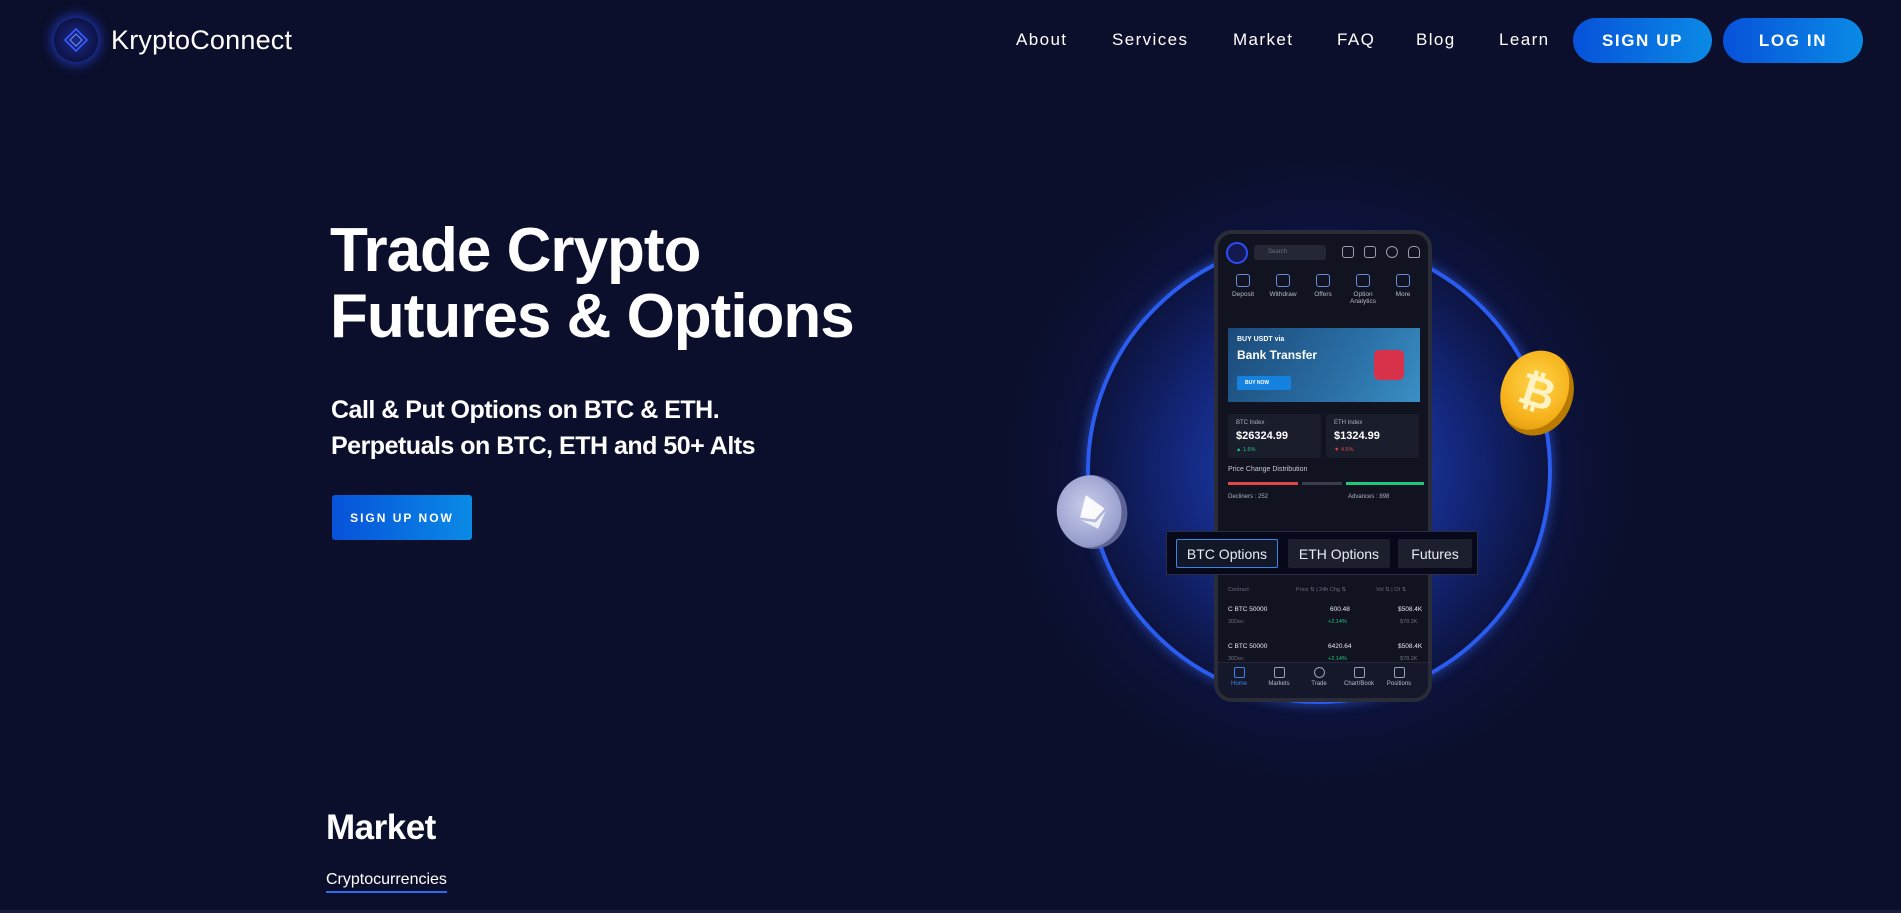 The height and width of the screenshot is (913, 1901). What do you see at coordinates (1237, 253) in the screenshot?
I see `phone-logo-icon` at bounding box center [1237, 253].